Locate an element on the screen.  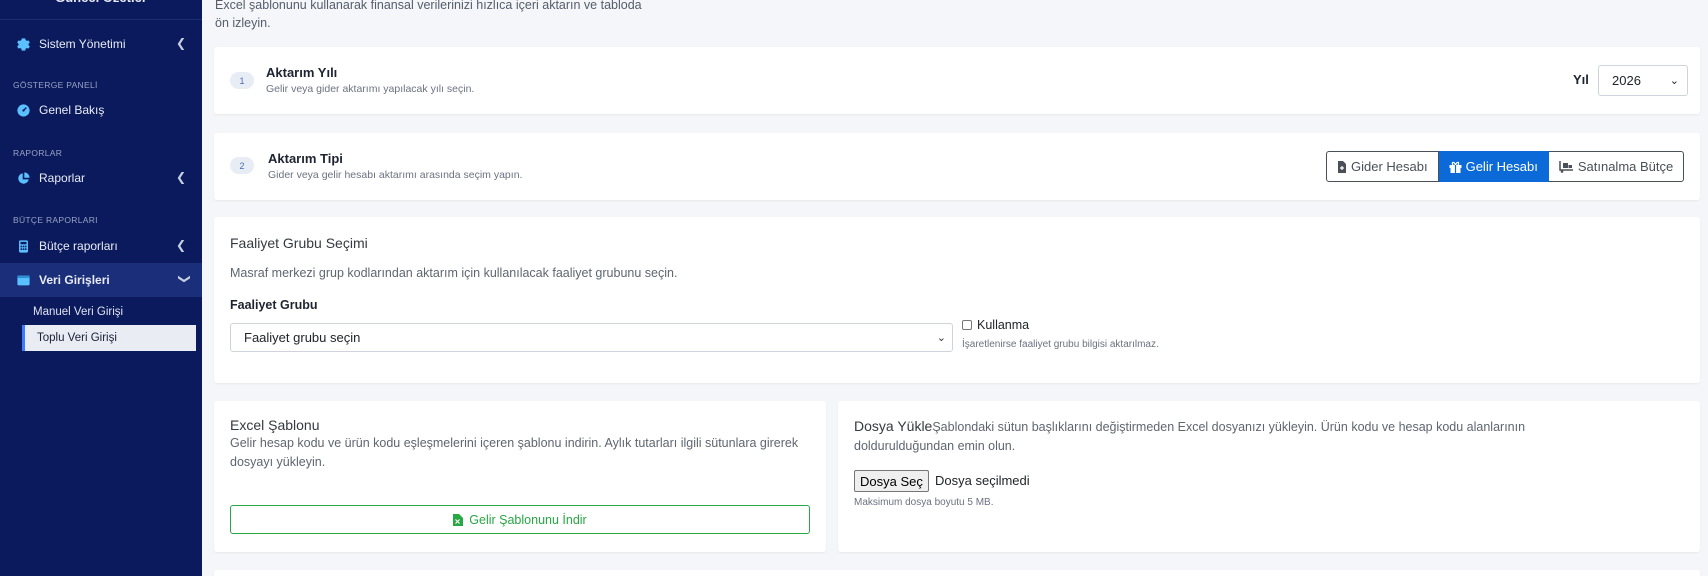
sidebar-item-label: Sistem Yönetimi is located at coordinates (82, 44).